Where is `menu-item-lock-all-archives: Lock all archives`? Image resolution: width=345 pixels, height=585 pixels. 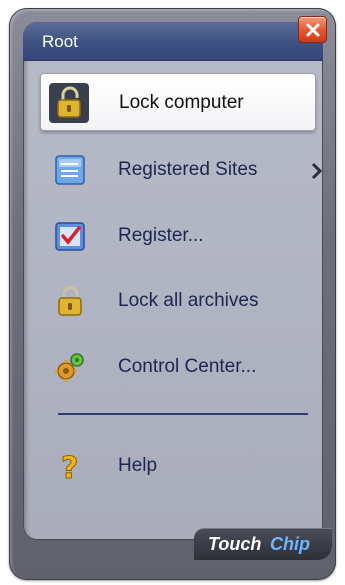 menu-item-lock-all-archives: Lock all archives is located at coordinates (178, 301).